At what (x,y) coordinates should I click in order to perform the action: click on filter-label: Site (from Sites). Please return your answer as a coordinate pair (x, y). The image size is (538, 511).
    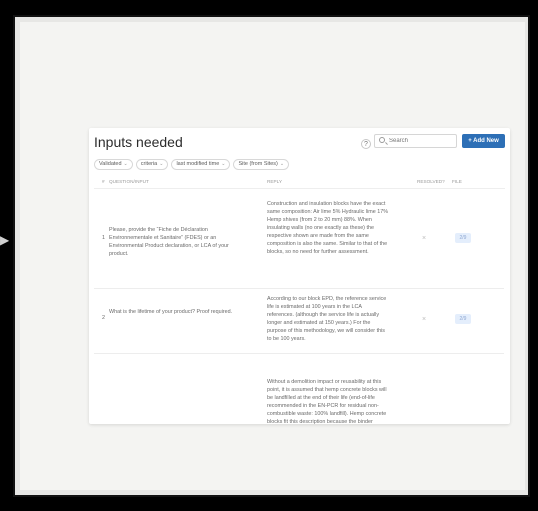
    Looking at the image, I should click on (258, 164).